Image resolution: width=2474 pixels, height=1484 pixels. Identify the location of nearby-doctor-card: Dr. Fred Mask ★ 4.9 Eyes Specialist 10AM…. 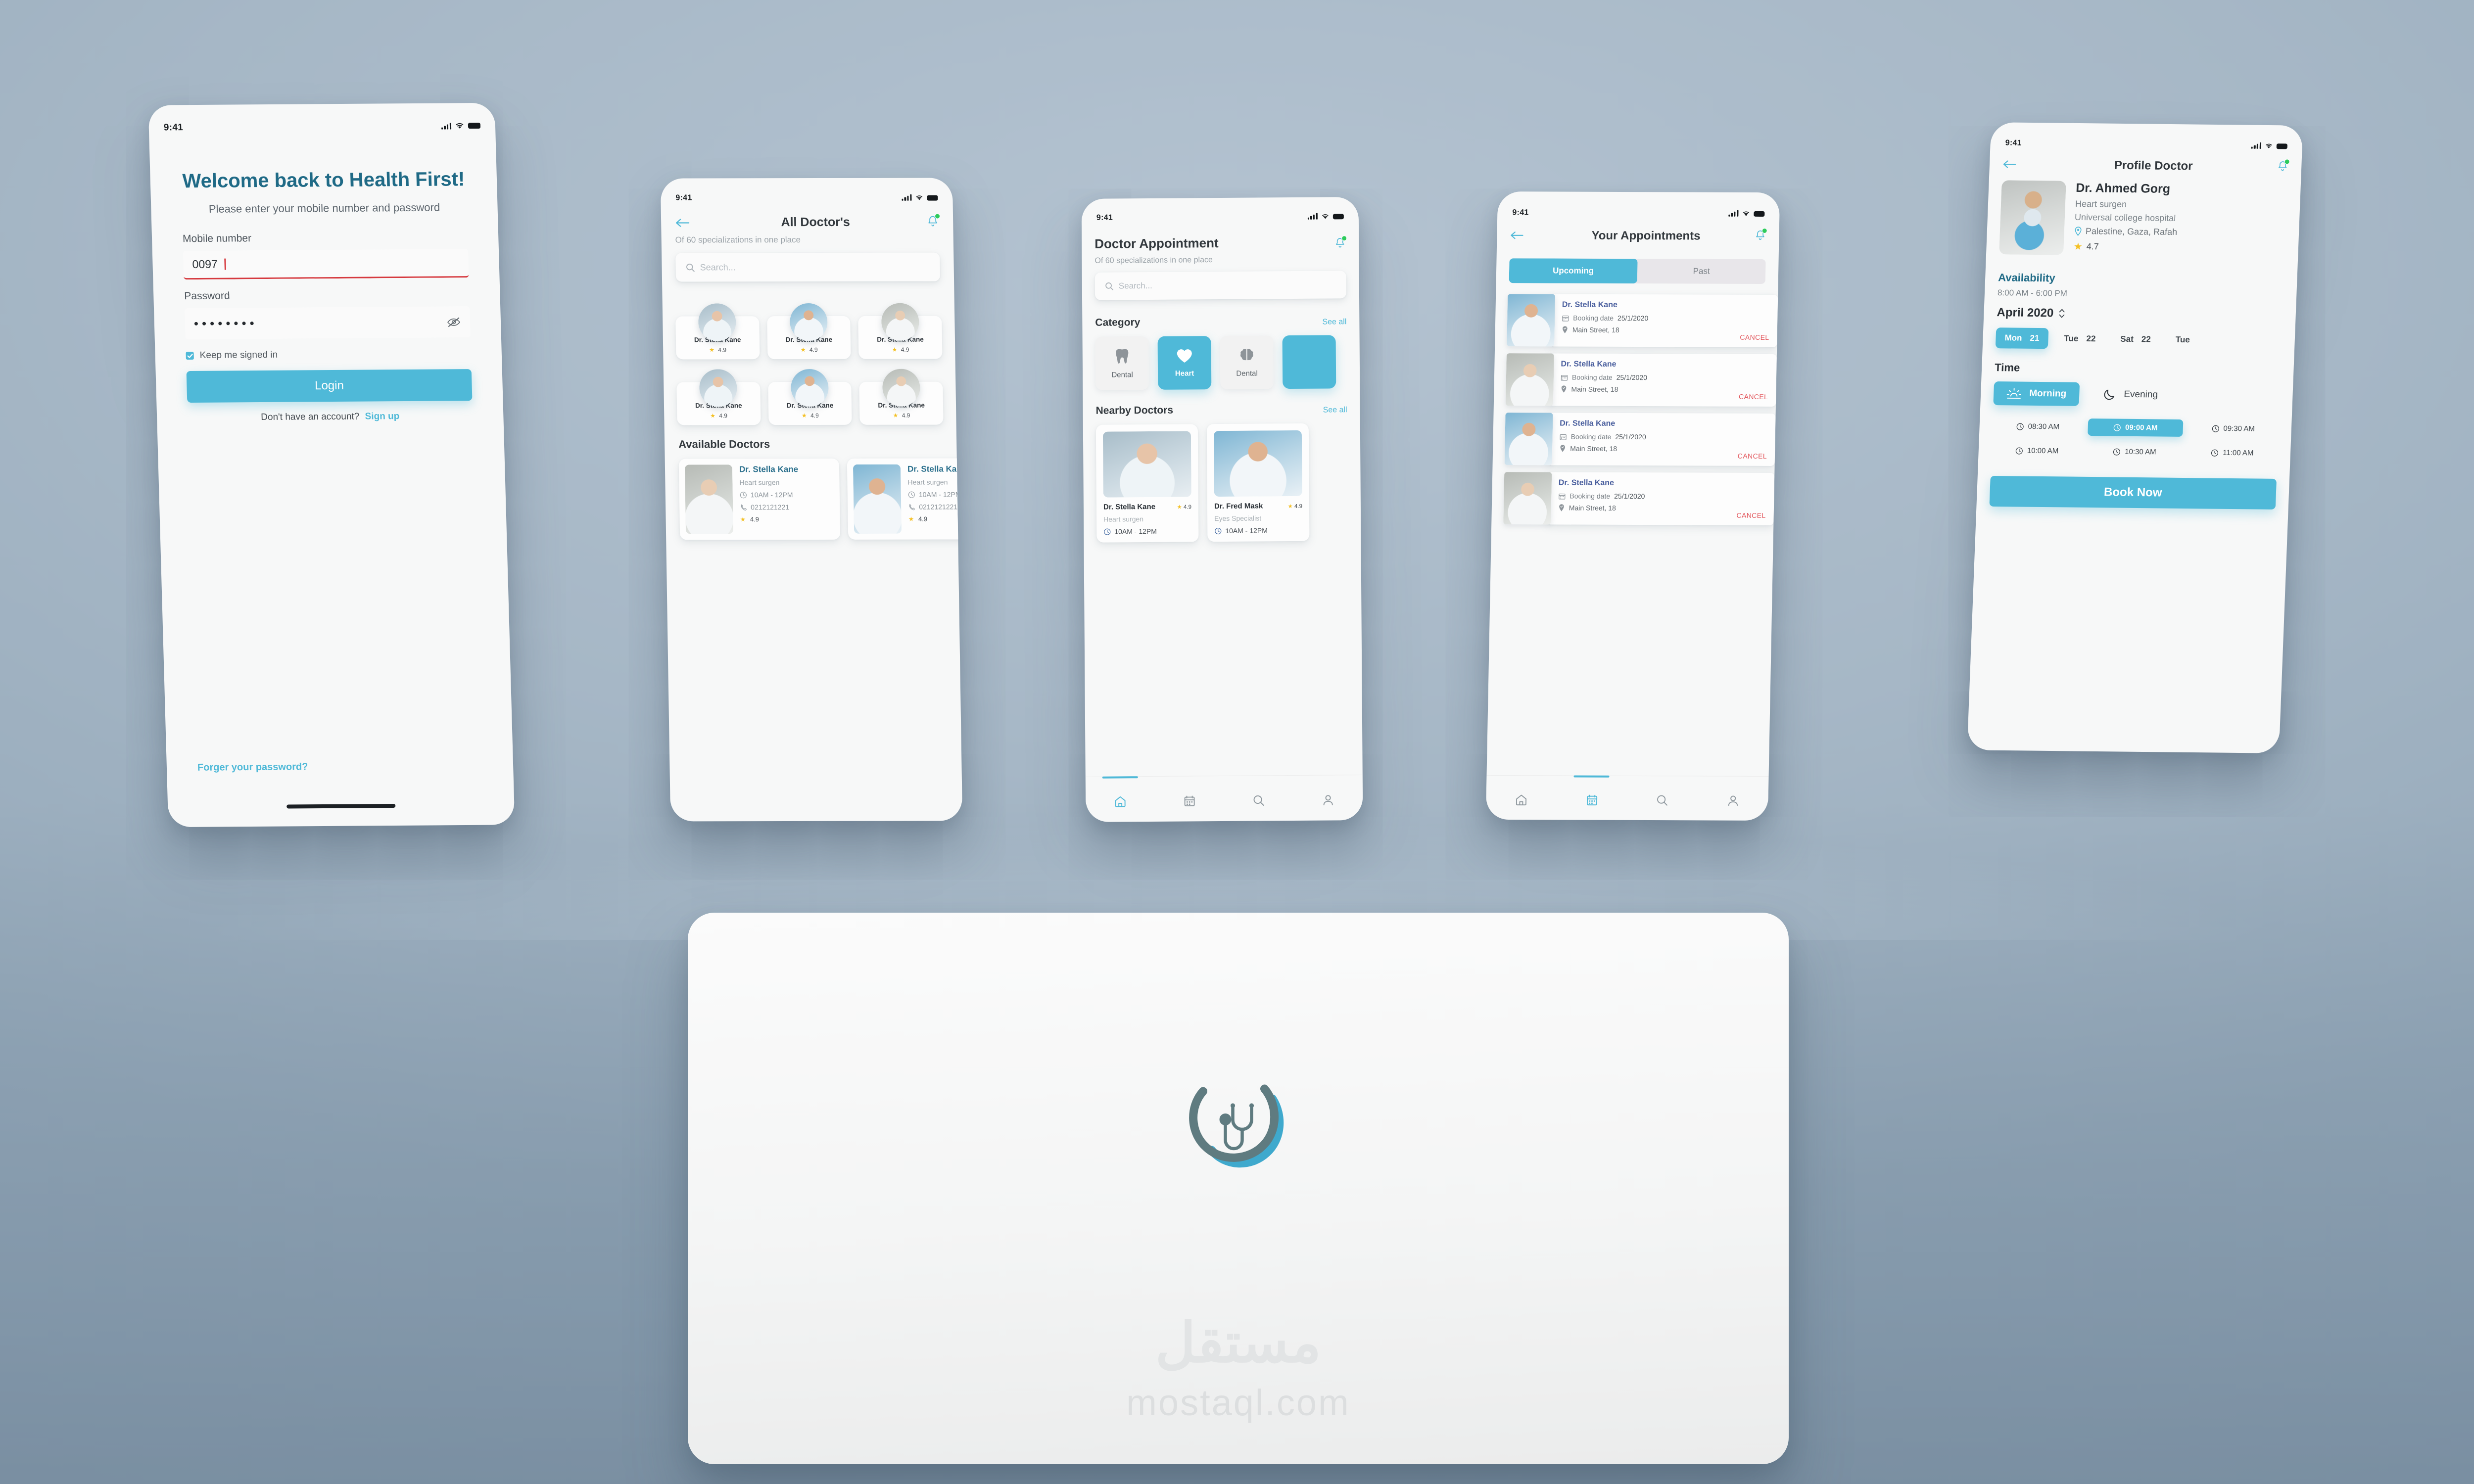
(1258, 482).